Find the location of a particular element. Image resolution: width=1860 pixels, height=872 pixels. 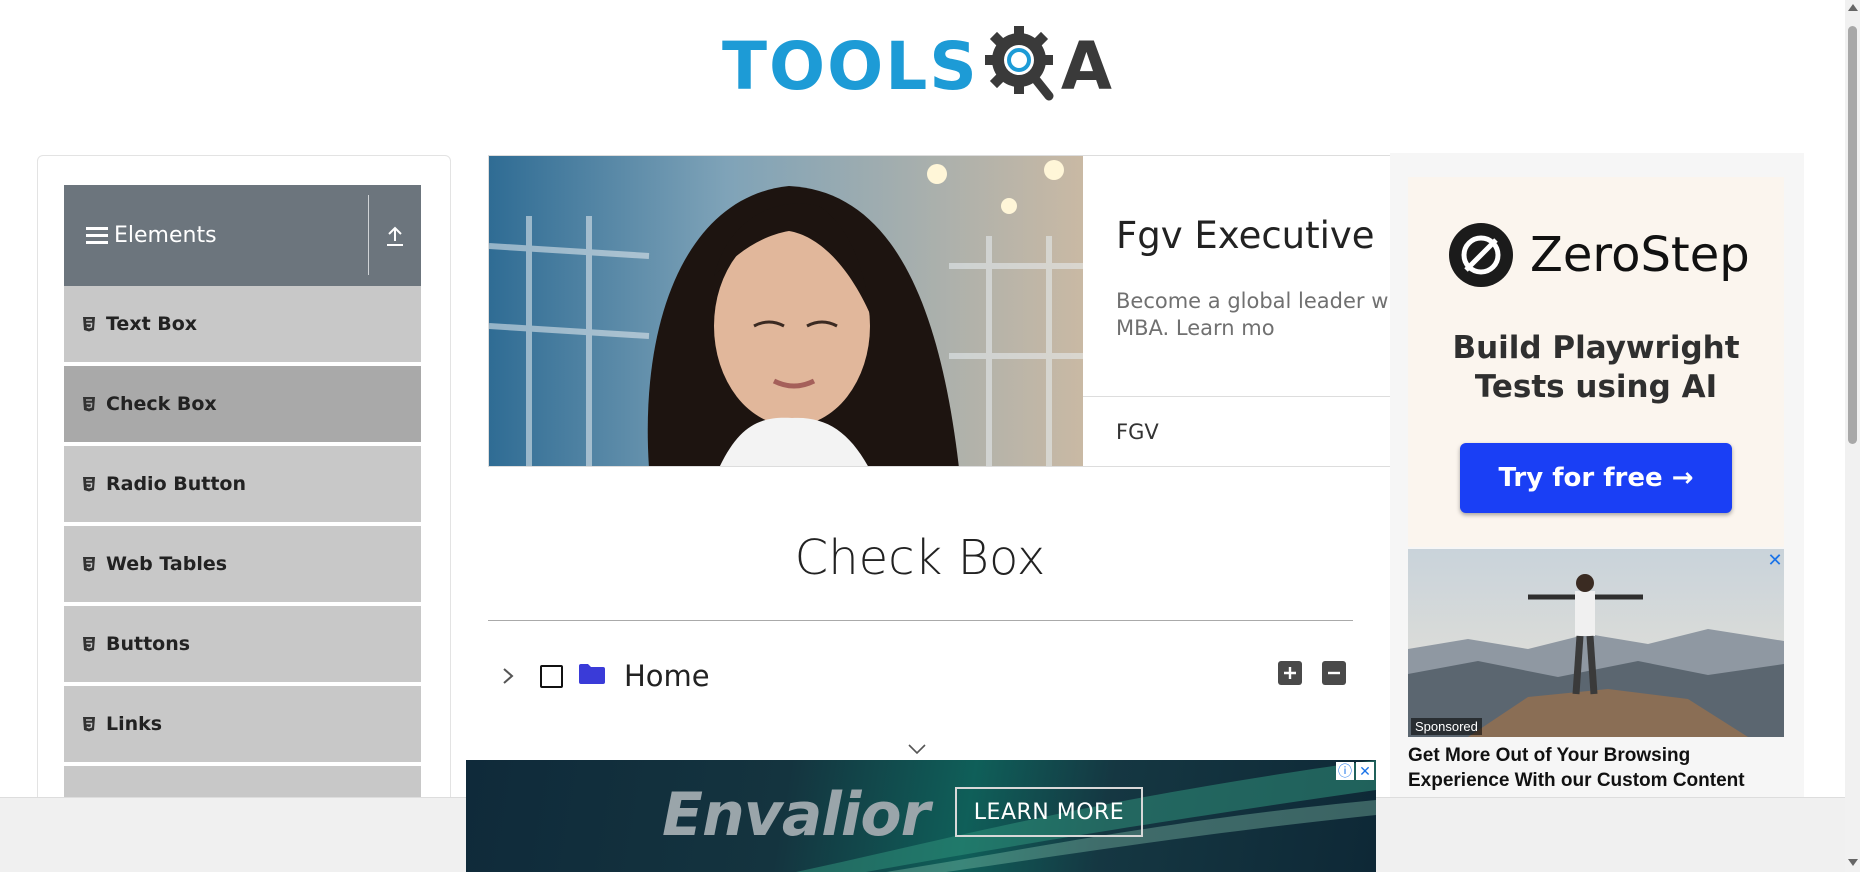

hamburger-icon is located at coordinates (97, 235).